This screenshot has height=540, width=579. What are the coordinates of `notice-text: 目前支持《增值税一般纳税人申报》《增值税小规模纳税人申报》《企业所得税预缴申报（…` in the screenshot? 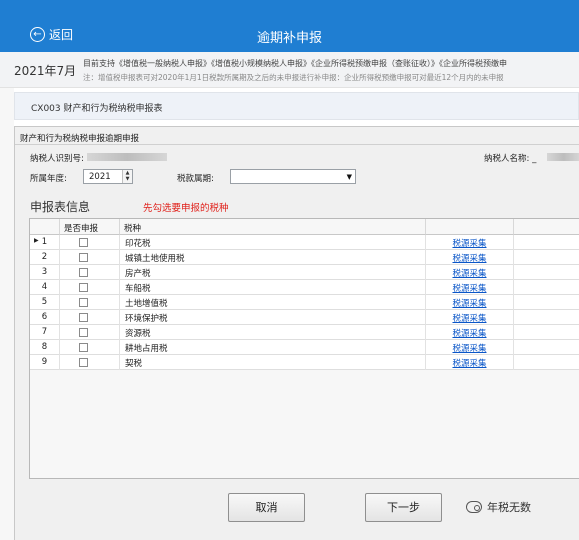 It's located at (295, 63).